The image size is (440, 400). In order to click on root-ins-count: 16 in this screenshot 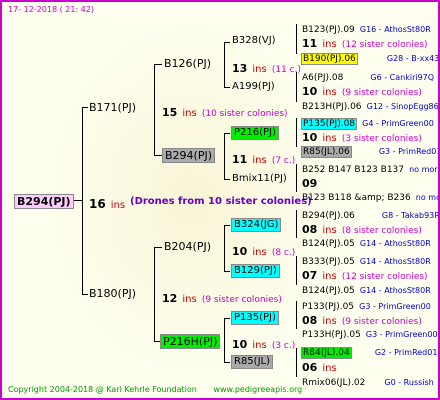, I will do `click(97, 204)`.